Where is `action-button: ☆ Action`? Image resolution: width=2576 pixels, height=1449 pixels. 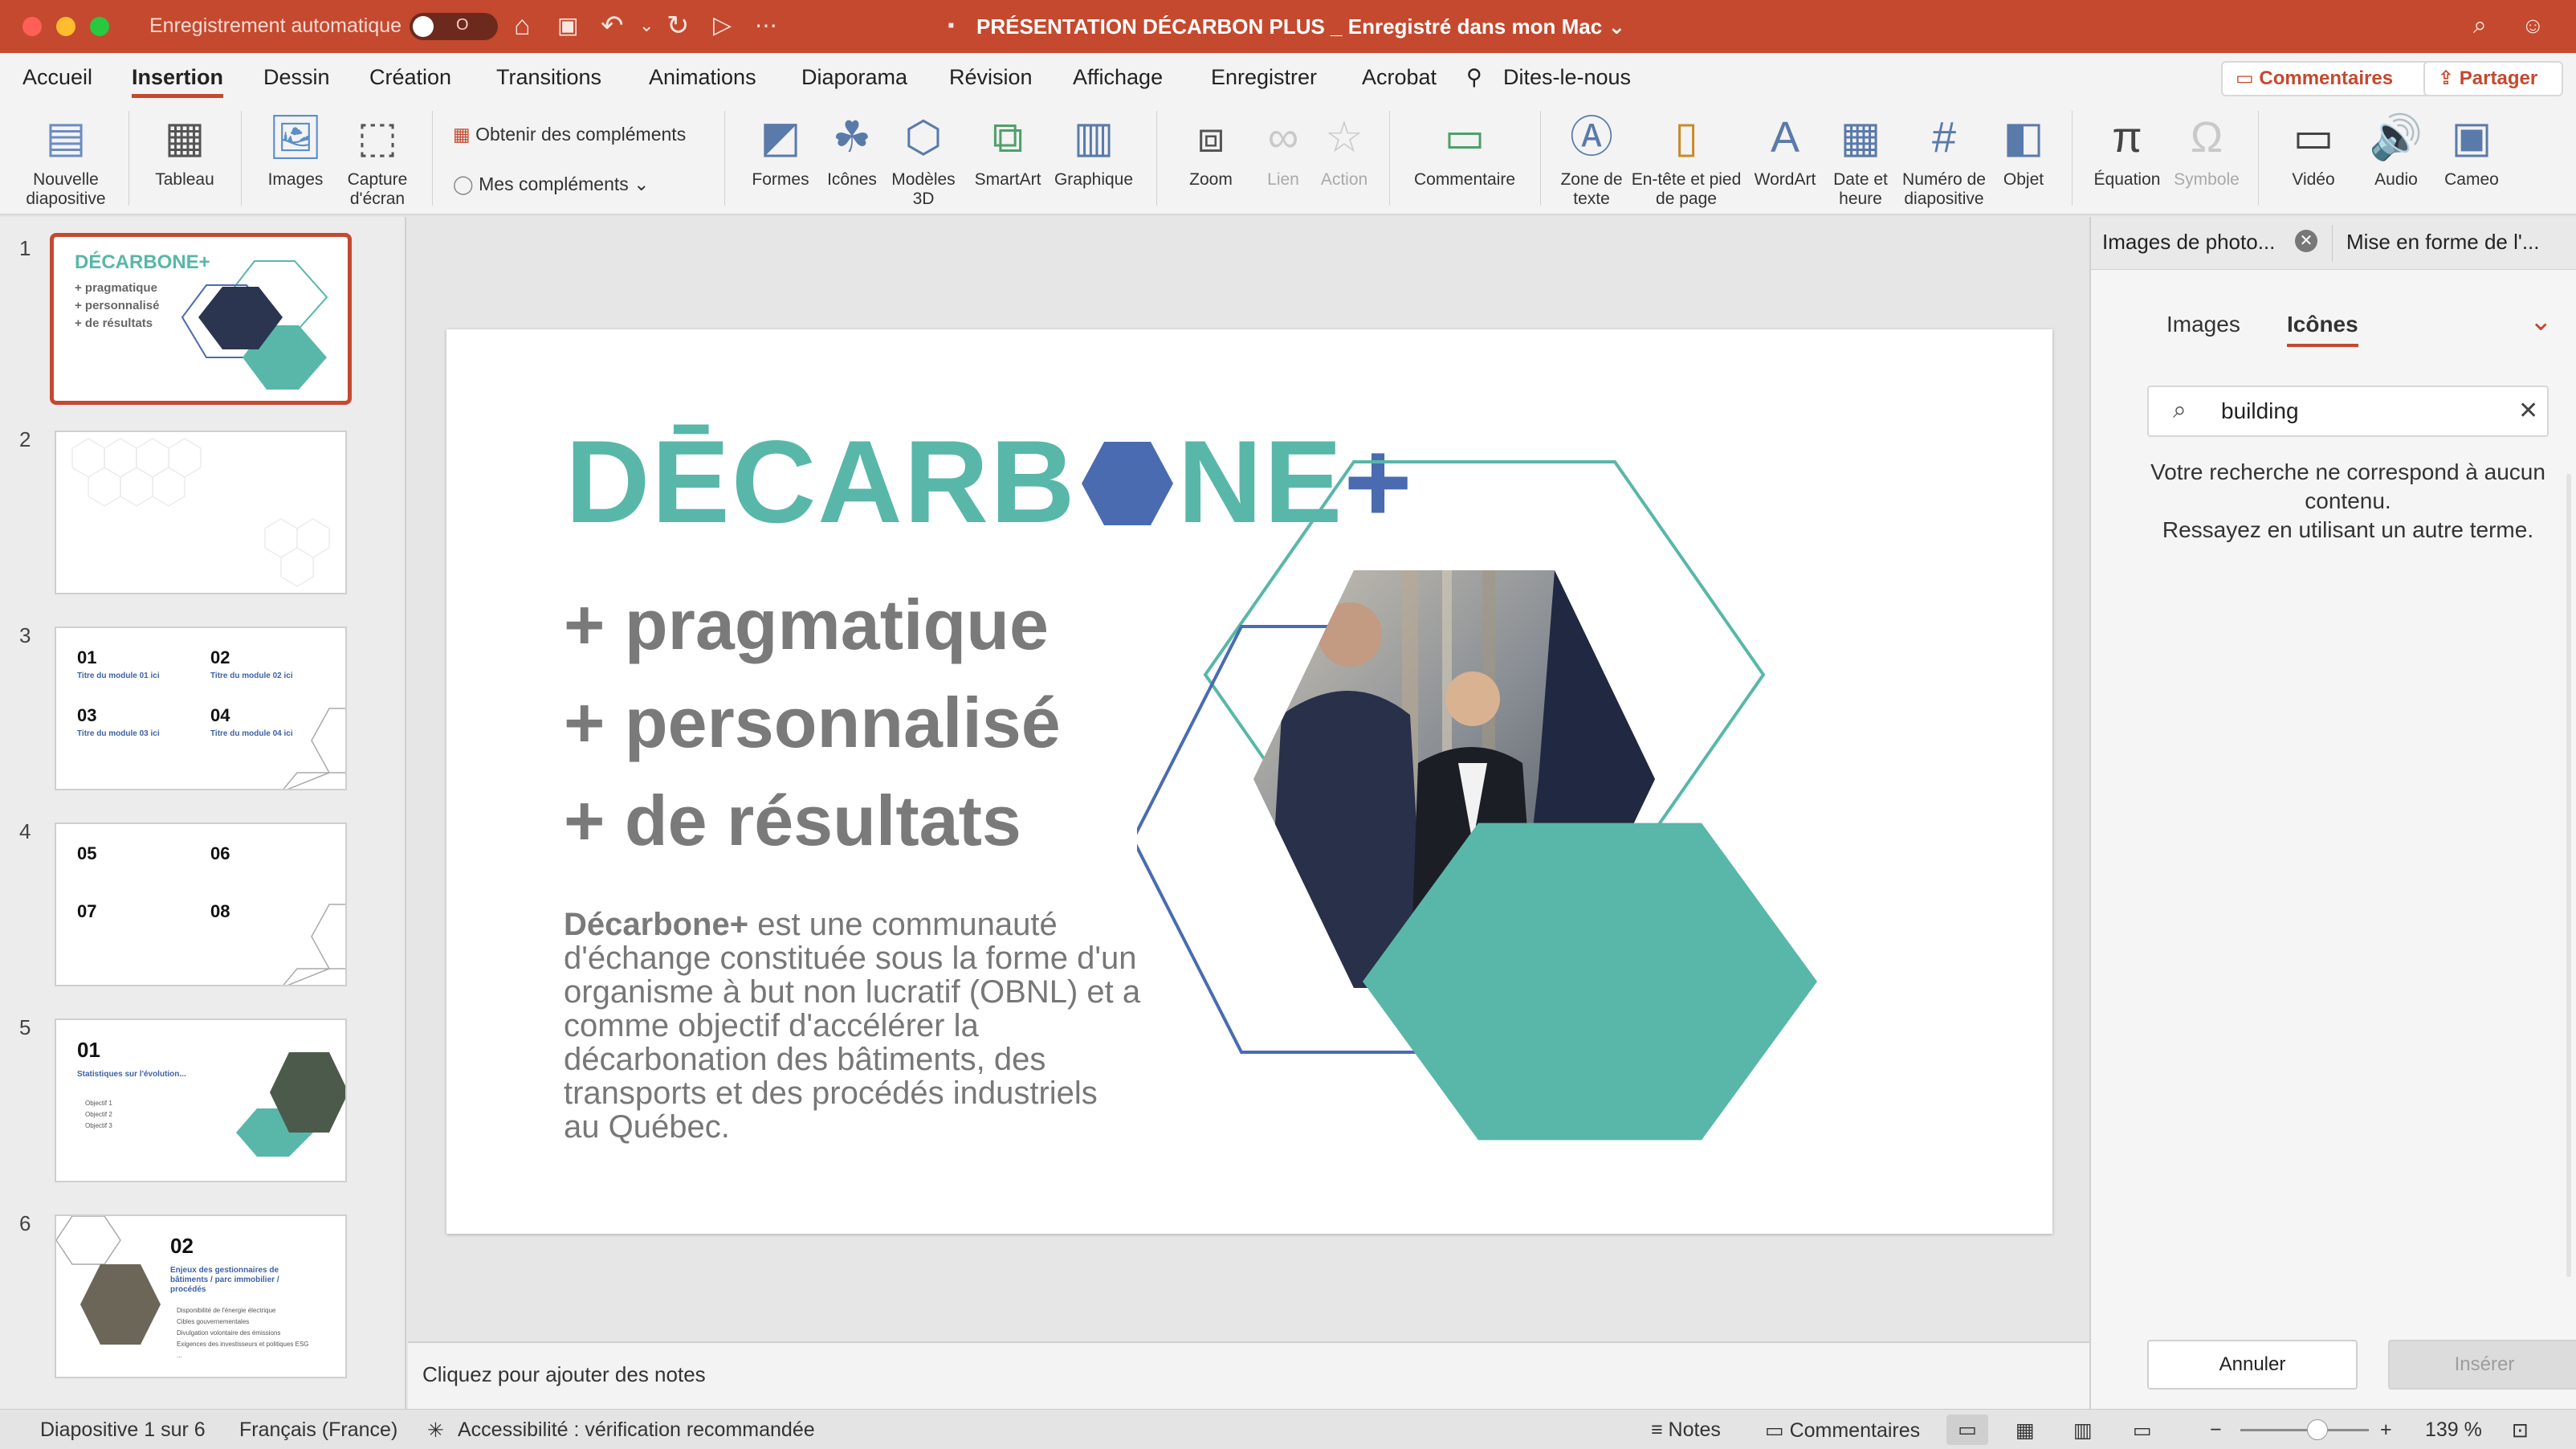
action-button: ☆ Action is located at coordinates (1344, 150).